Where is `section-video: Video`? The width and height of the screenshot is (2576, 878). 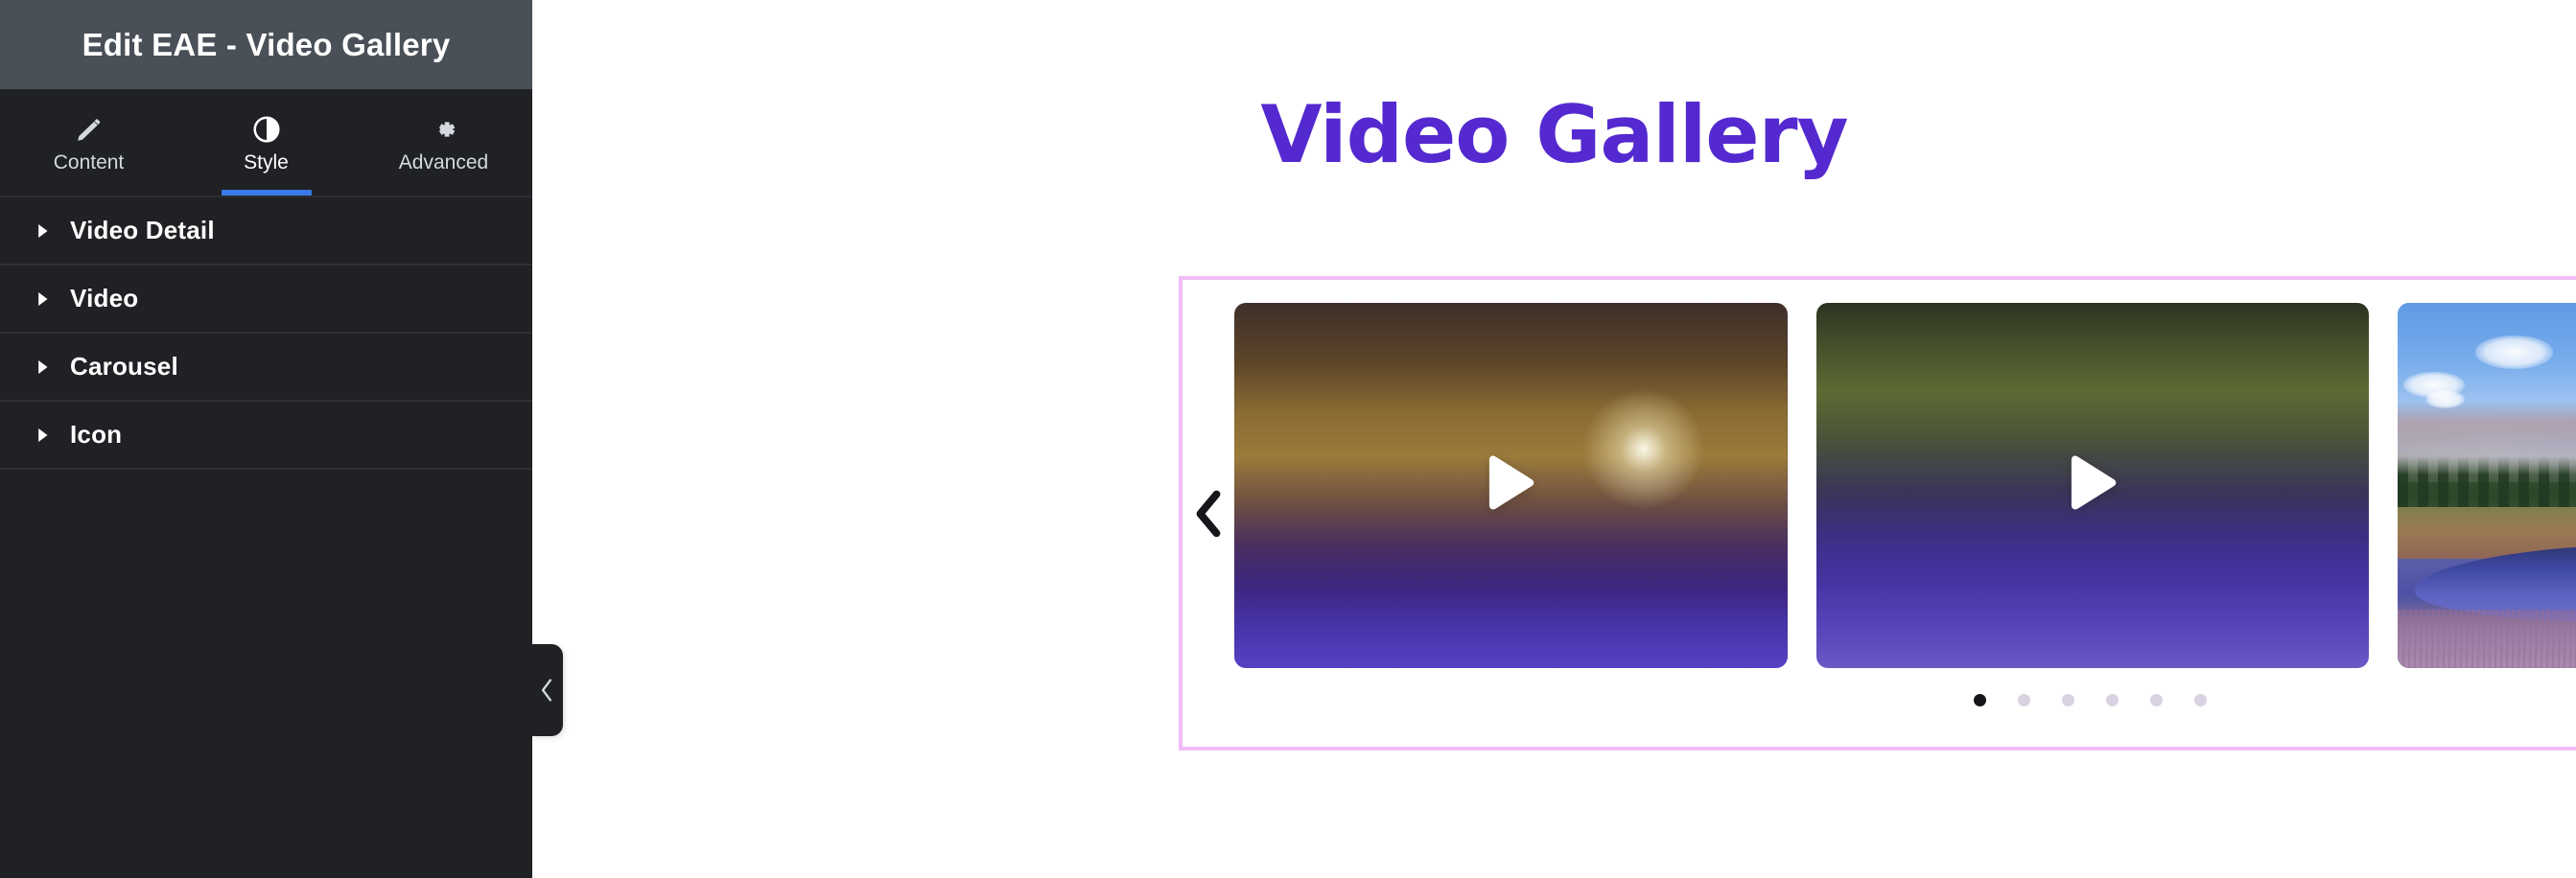
section-video: Video is located at coordinates (266, 300).